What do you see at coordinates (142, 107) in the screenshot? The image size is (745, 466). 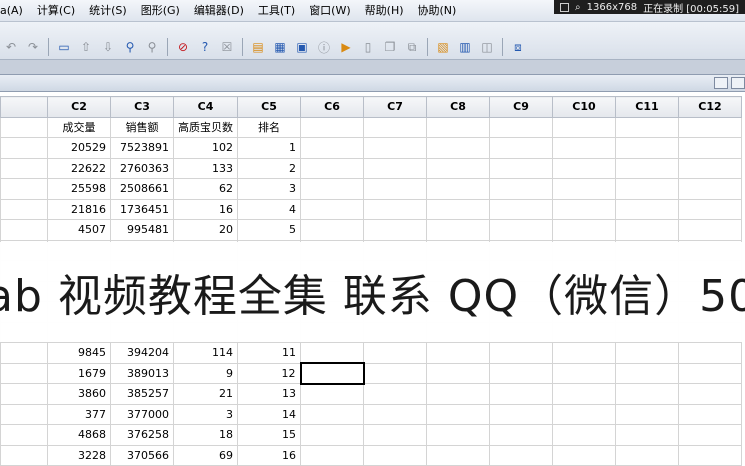 I see `column-header: C3` at bounding box center [142, 107].